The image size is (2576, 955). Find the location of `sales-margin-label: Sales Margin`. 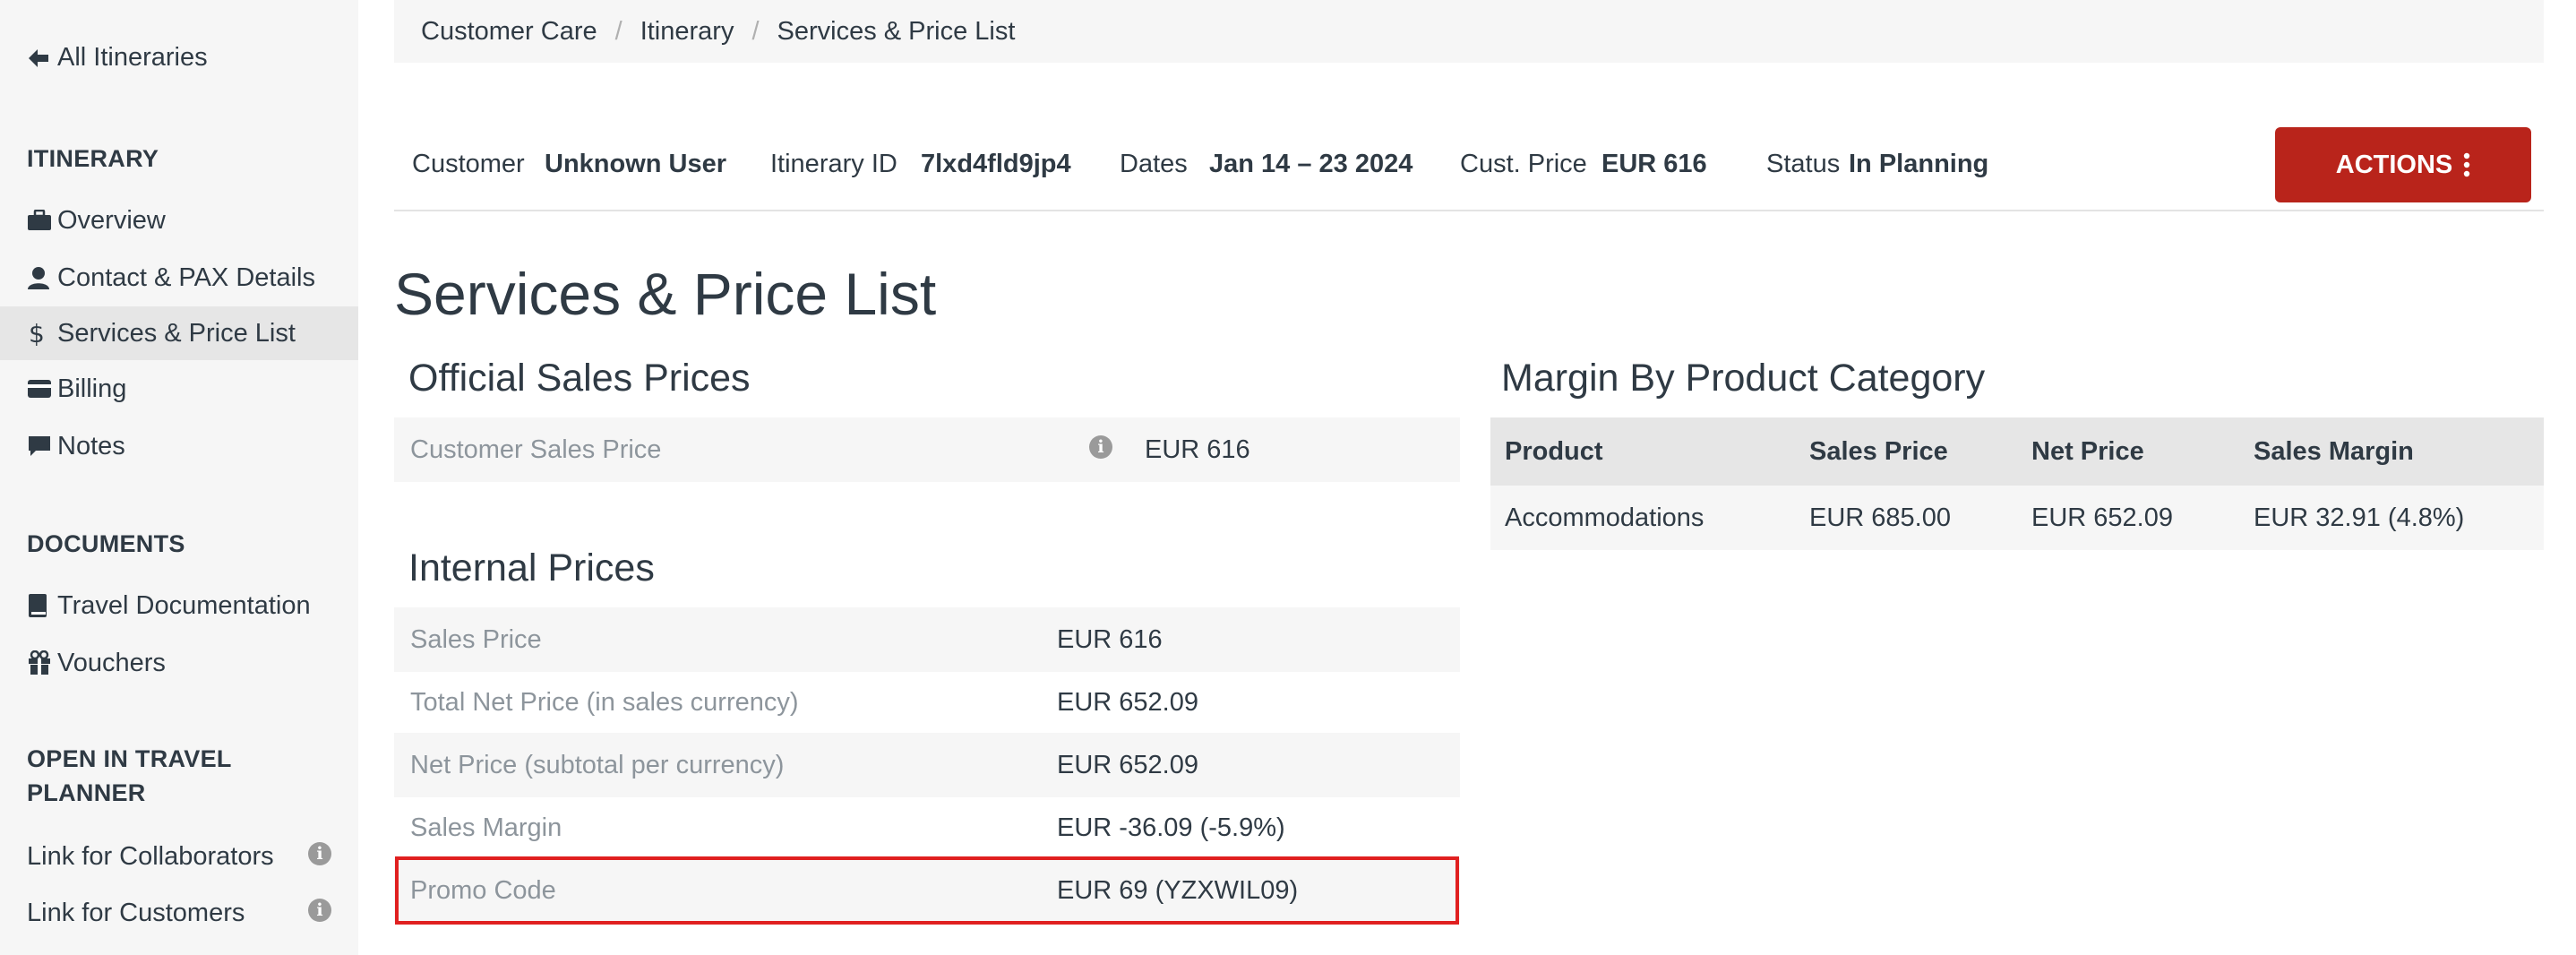

sales-margin-label: Sales Margin is located at coordinates (486, 827).